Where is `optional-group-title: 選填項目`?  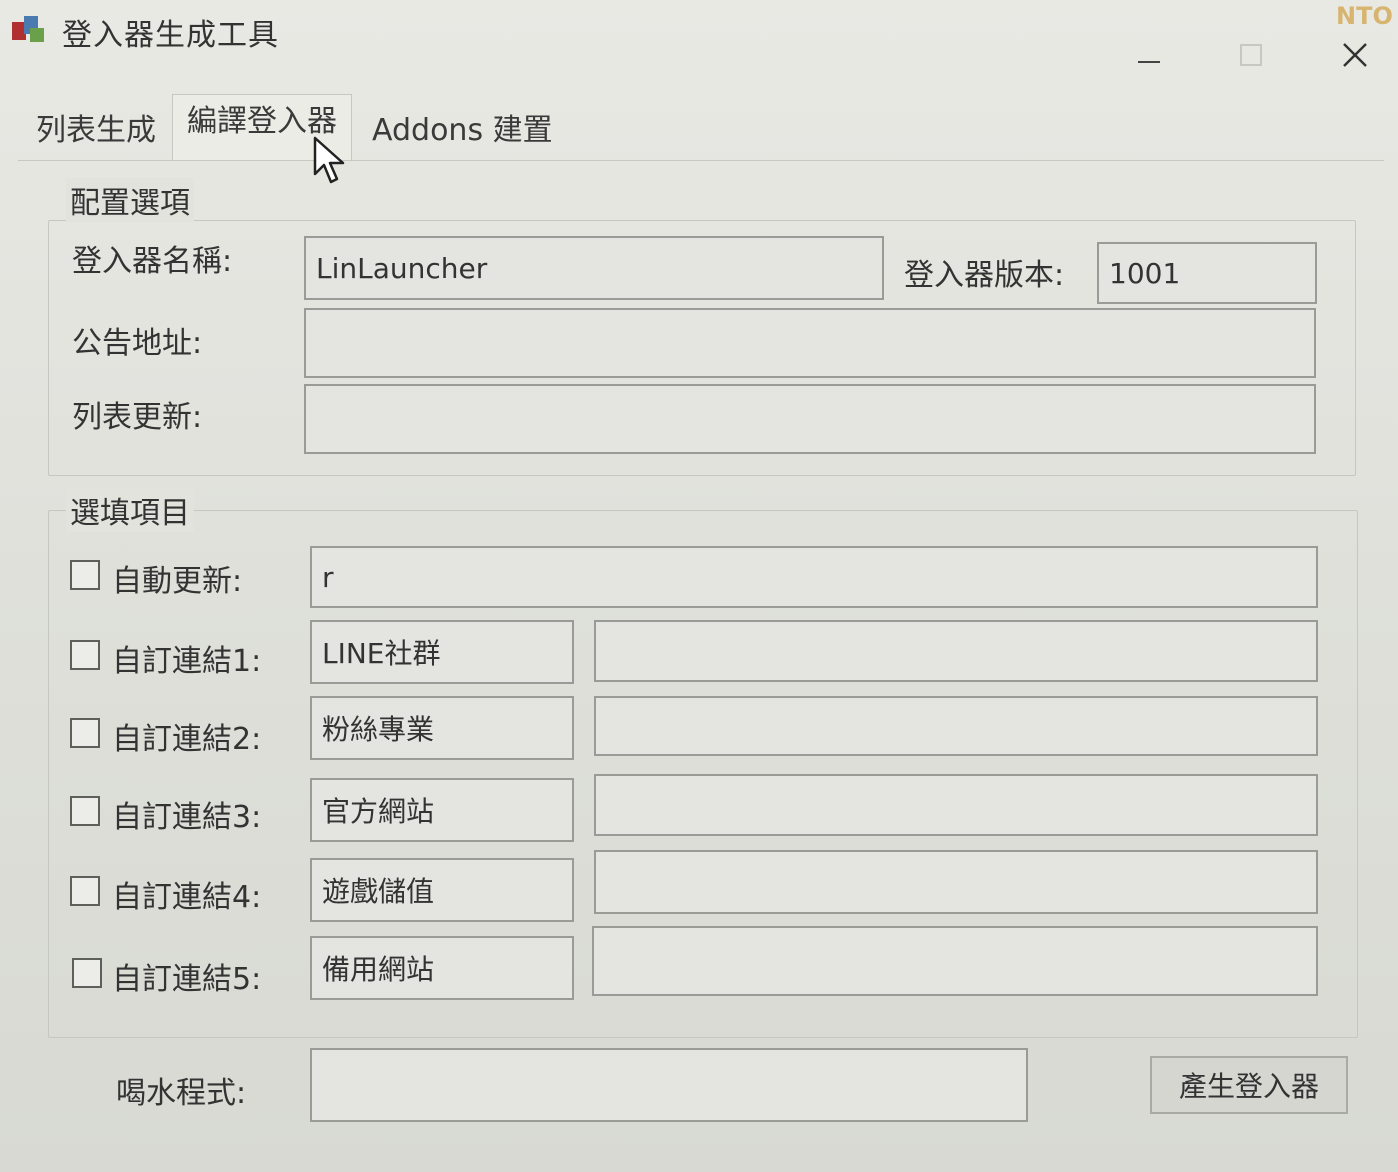 optional-group-title: 選填項目 is located at coordinates (130, 510).